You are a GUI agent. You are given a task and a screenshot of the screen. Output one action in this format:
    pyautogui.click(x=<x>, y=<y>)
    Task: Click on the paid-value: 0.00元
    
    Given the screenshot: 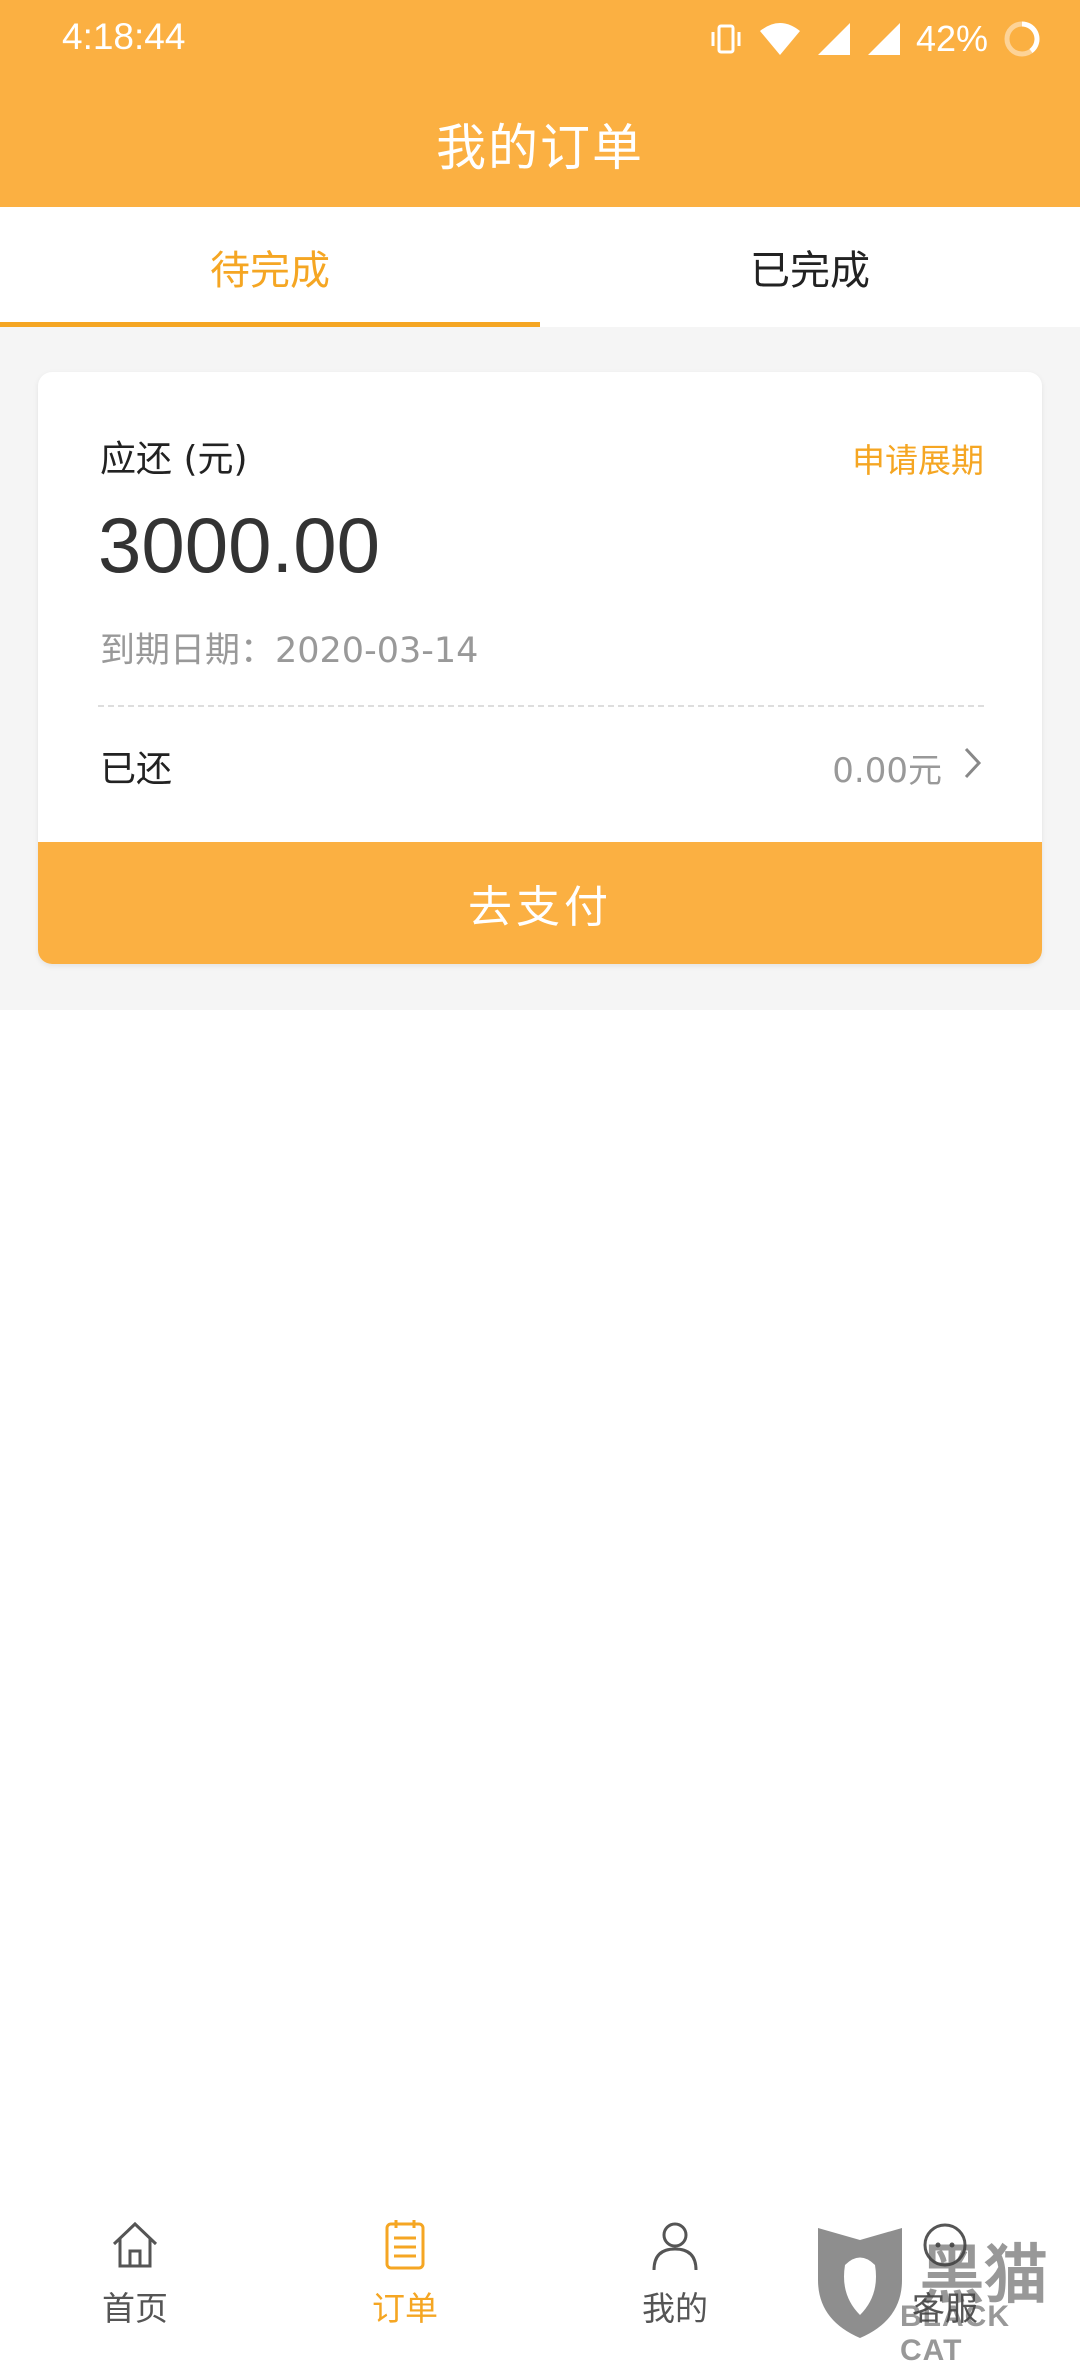 What is the action you would take?
    pyautogui.click(x=887, y=771)
    